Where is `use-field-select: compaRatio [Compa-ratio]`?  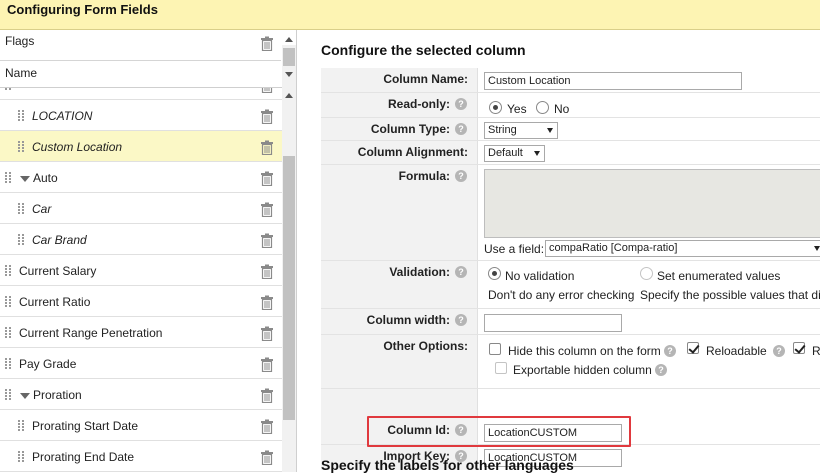
use-field-select: compaRatio [Compa-ratio] is located at coordinates (682, 248).